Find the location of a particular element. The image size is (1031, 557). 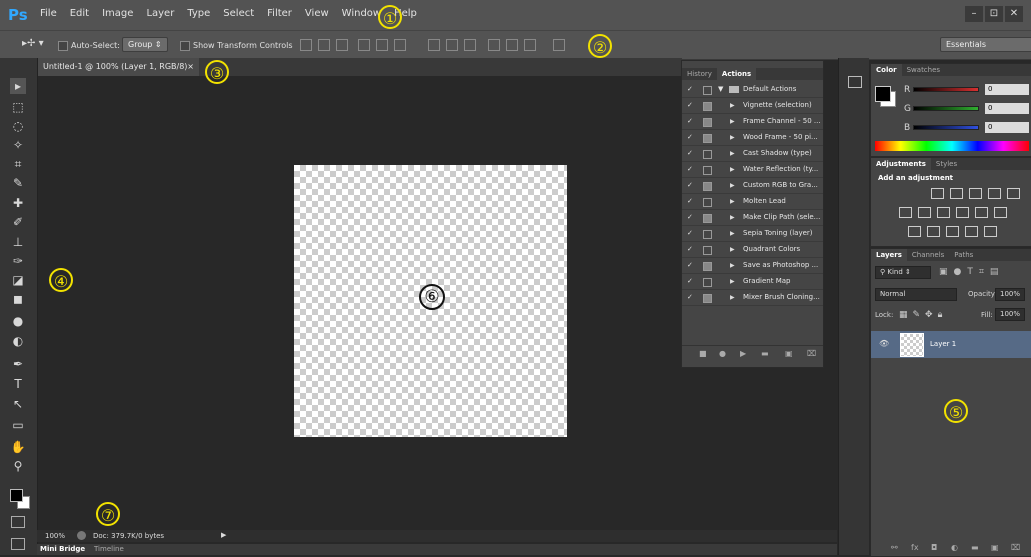

action-set-row: ✓ ▼ Default Actions is located at coordinates (752, 90).